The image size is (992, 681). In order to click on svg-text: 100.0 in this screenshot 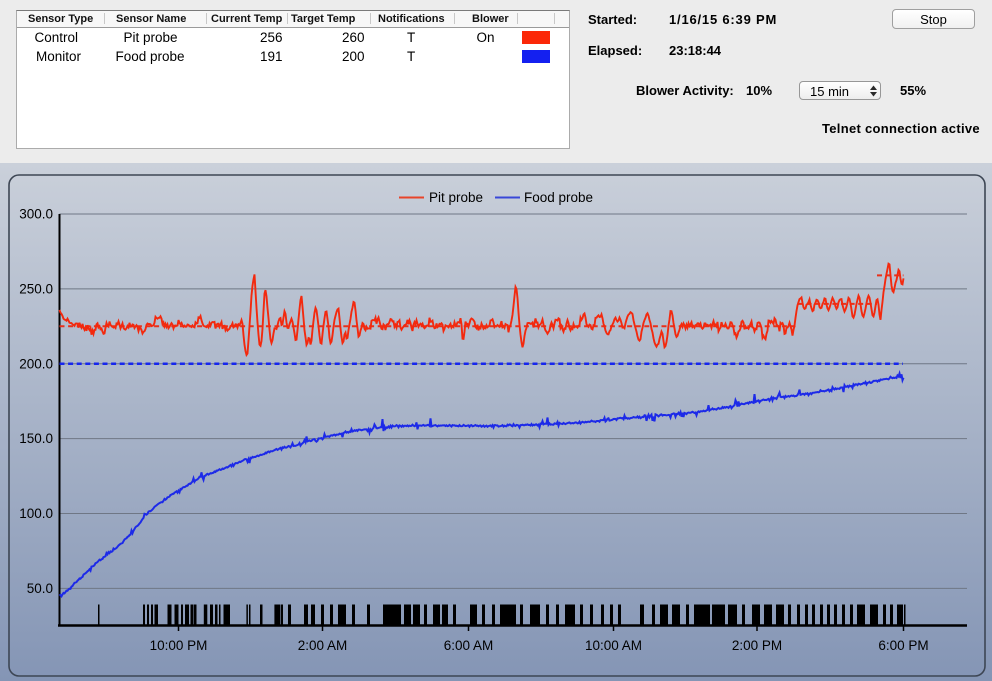, I will do `click(36, 513)`.